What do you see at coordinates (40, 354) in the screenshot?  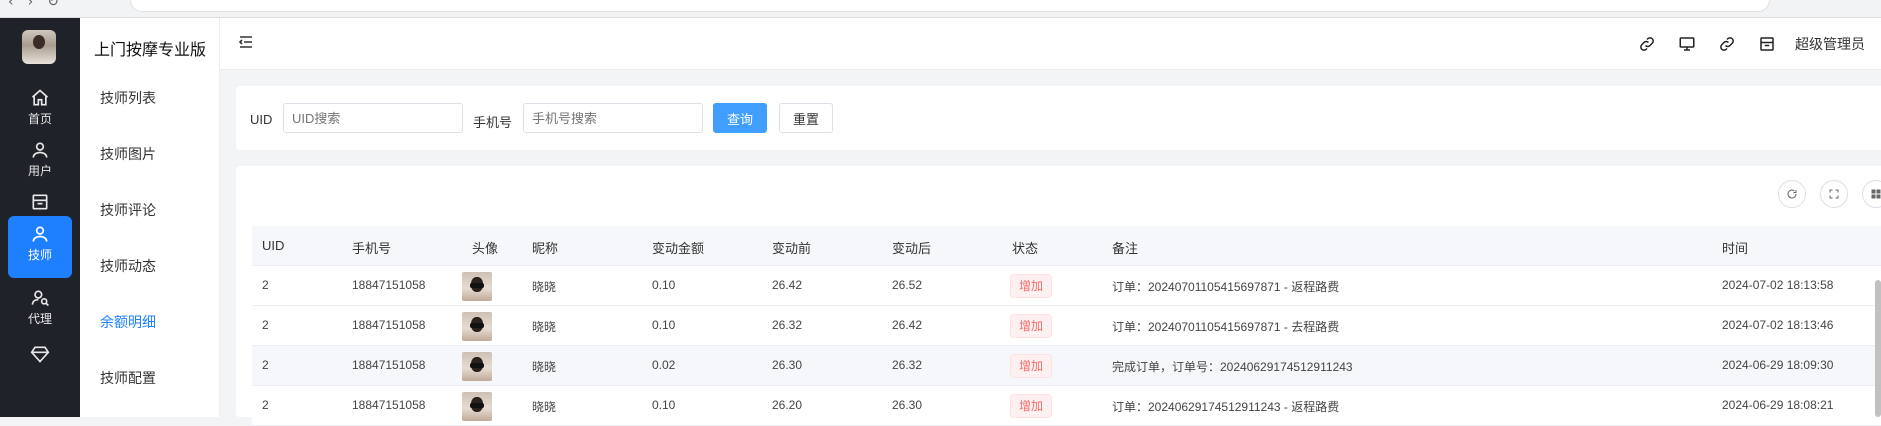 I see `diamond-icon` at bounding box center [40, 354].